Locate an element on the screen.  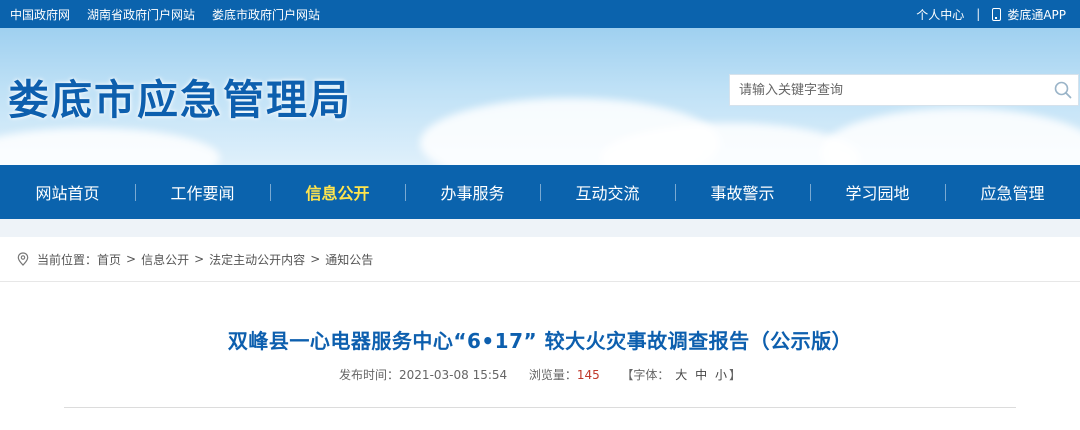
search-box is located at coordinates (904, 90).